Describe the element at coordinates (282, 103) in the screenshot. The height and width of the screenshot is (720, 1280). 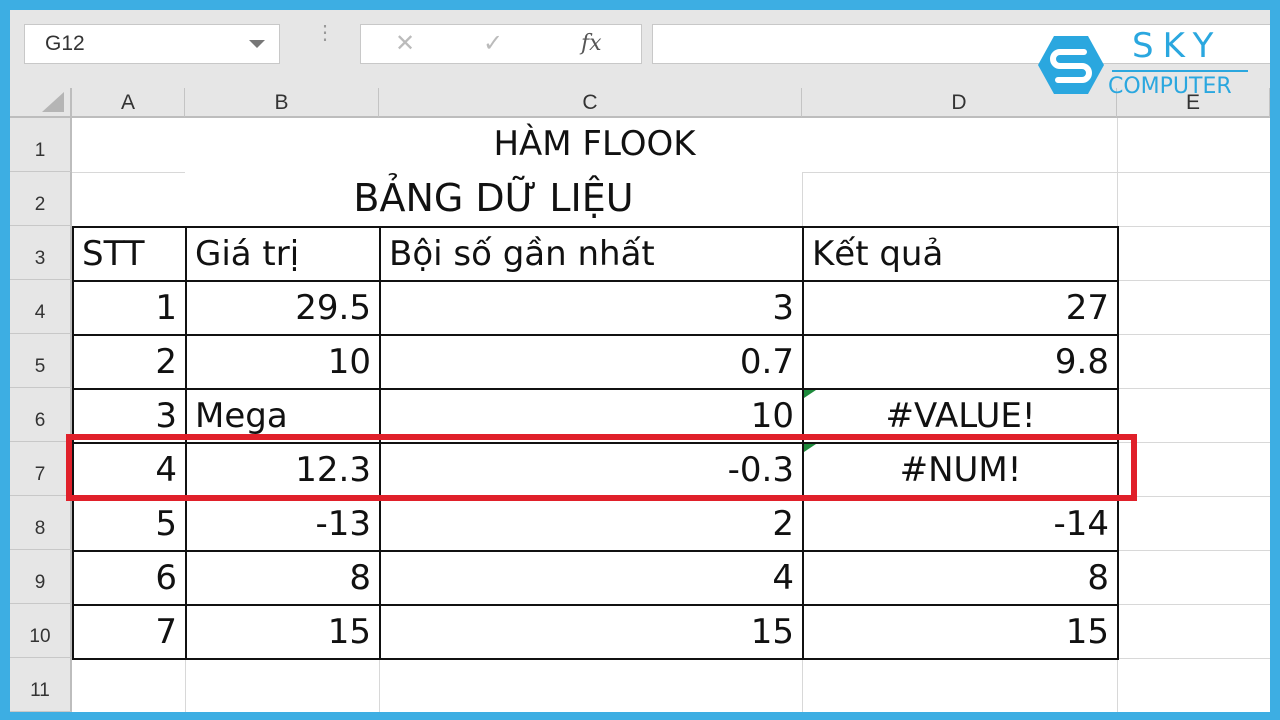
I see `column-header-b: B` at that location.